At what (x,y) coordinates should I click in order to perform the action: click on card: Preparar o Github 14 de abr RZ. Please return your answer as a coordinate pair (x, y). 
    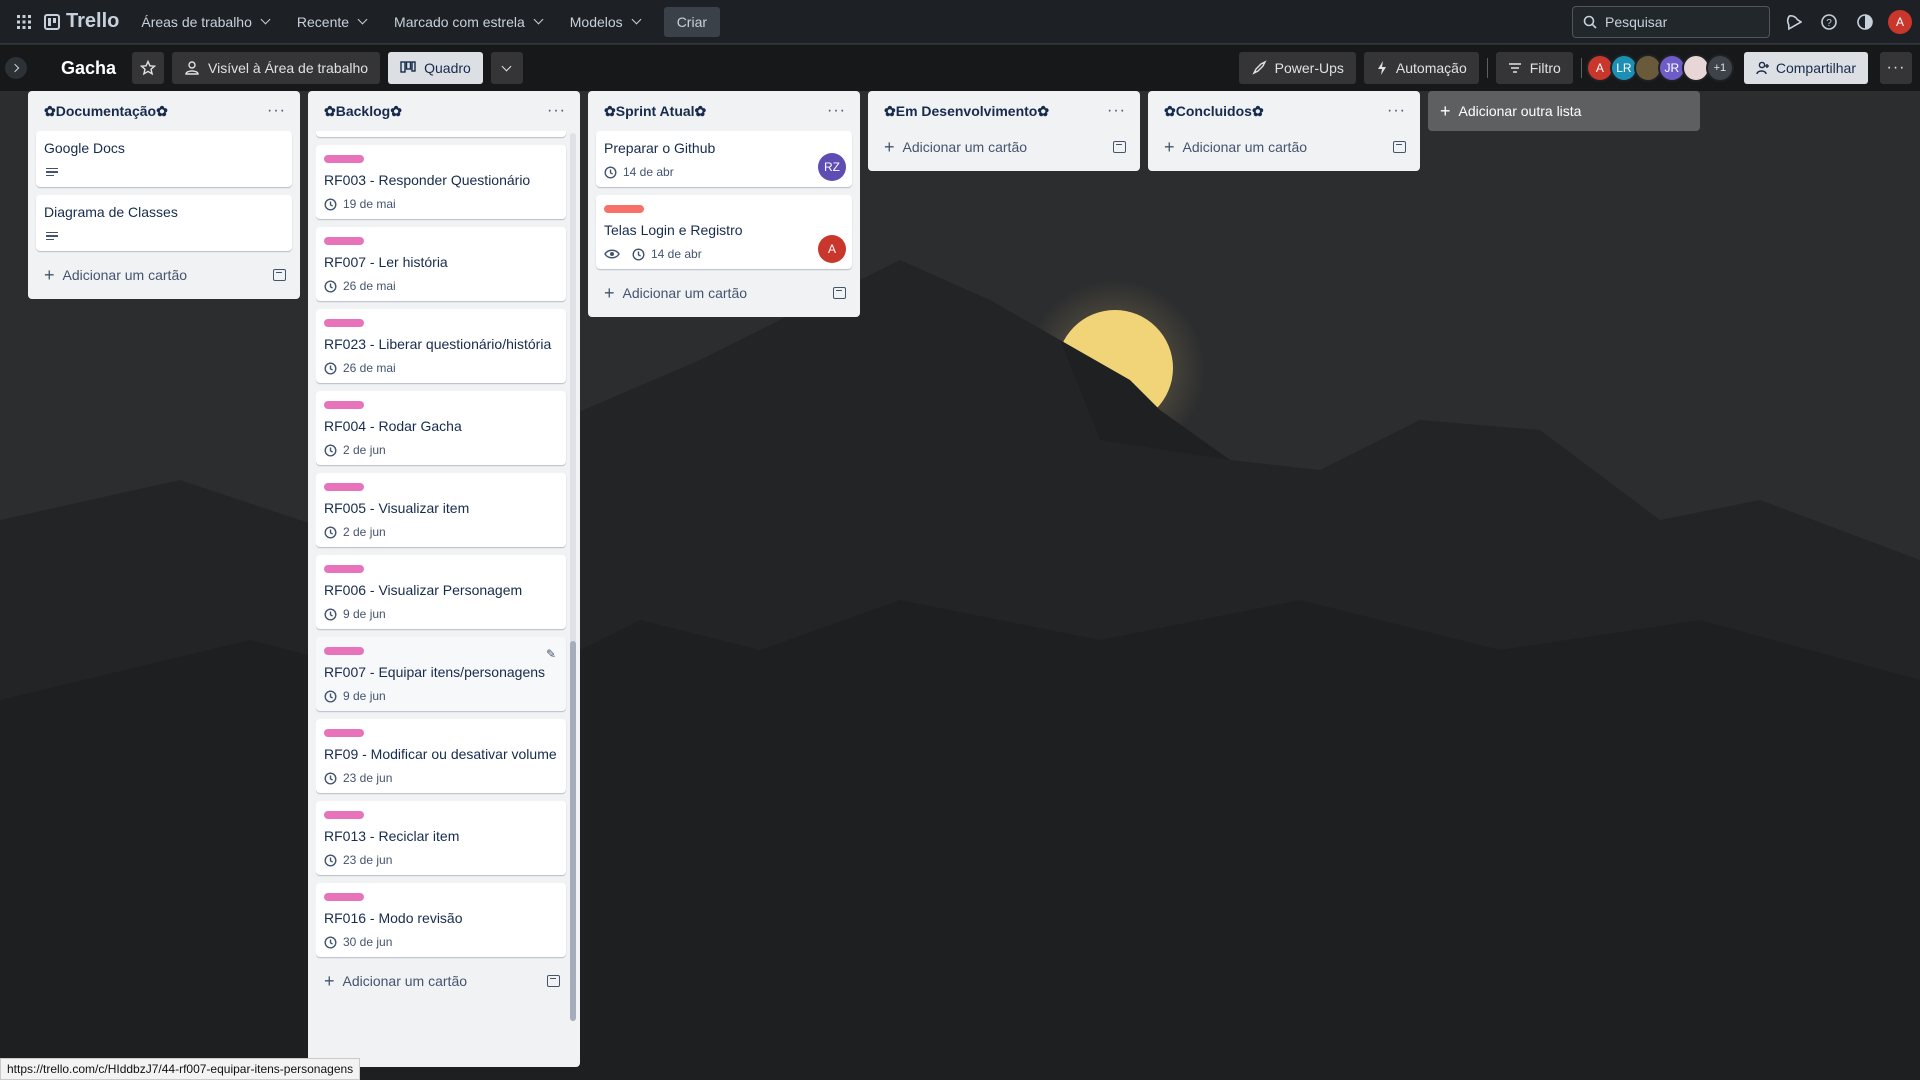
    Looking at the image, I should click on (724, 159).